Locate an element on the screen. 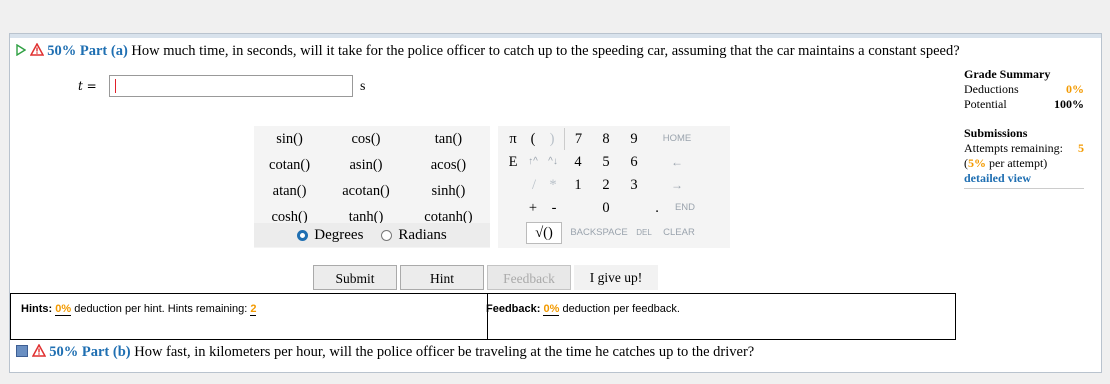 The height and width of the screenshot is (384, 1110). grade-summary-title: Grade Summary is located at coordinates (1007, 74).